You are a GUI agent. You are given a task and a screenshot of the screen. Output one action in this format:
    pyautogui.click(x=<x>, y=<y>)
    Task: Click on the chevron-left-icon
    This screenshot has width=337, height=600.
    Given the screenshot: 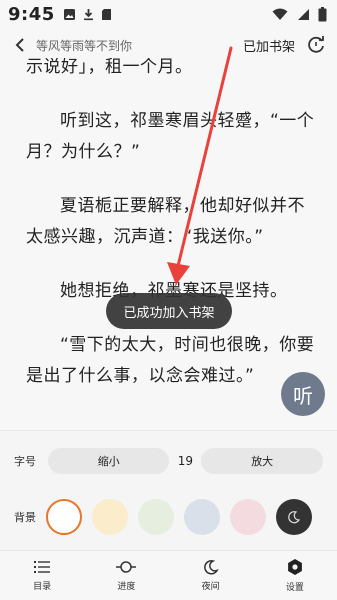 What is the action you would take?
    pyautogui.click(x=19, y=45)
    